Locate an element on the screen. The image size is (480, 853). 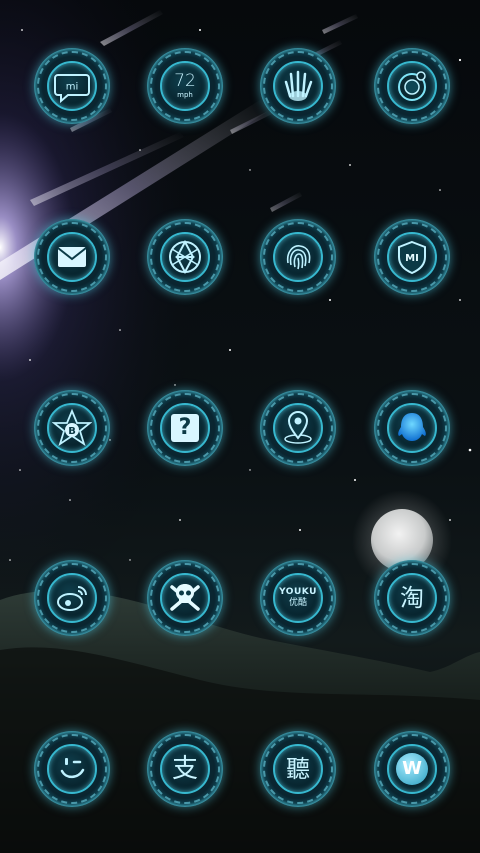
map-pin-icon is located at coordinates (298, 428).